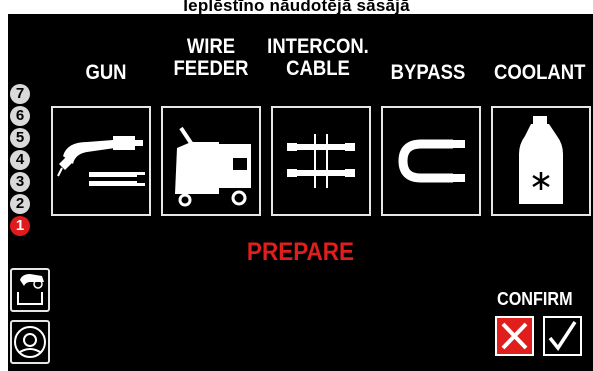 This screenshot has height=371, width=593. I want to click on bypass-hose-icon, so click(431, 161).